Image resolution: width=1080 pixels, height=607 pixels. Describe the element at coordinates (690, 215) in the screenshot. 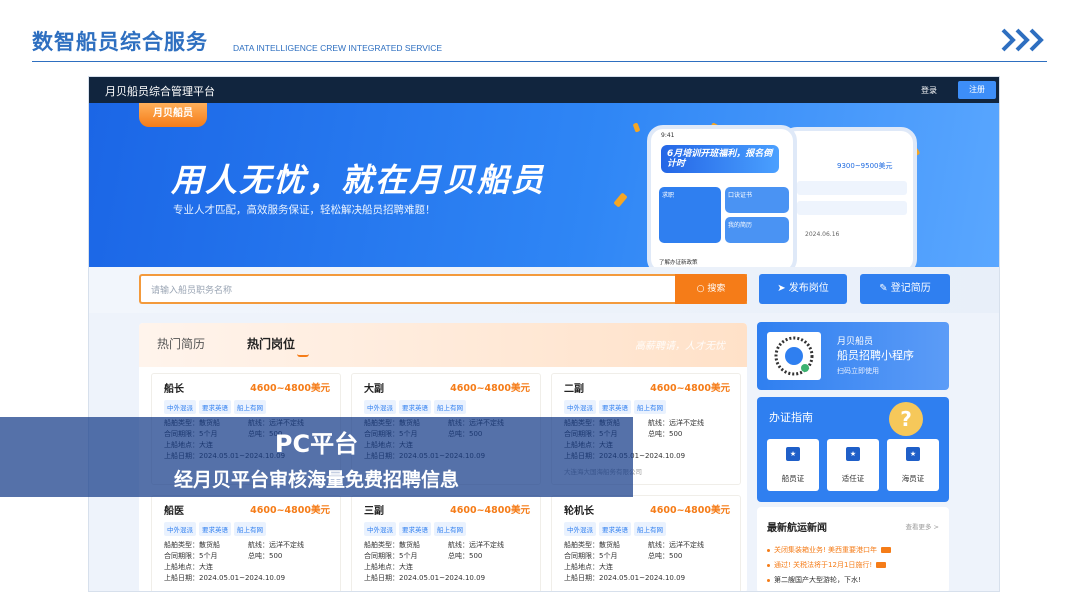

I see `phone-job-card: 求职` at that location.